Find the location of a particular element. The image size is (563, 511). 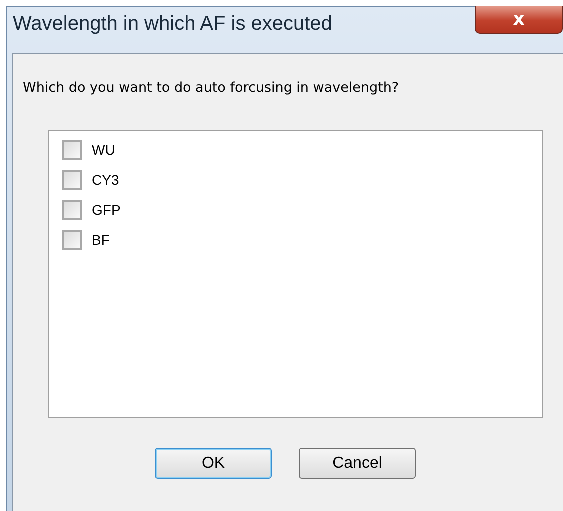

option-label: CY3 is located at coordinates (106, 180).